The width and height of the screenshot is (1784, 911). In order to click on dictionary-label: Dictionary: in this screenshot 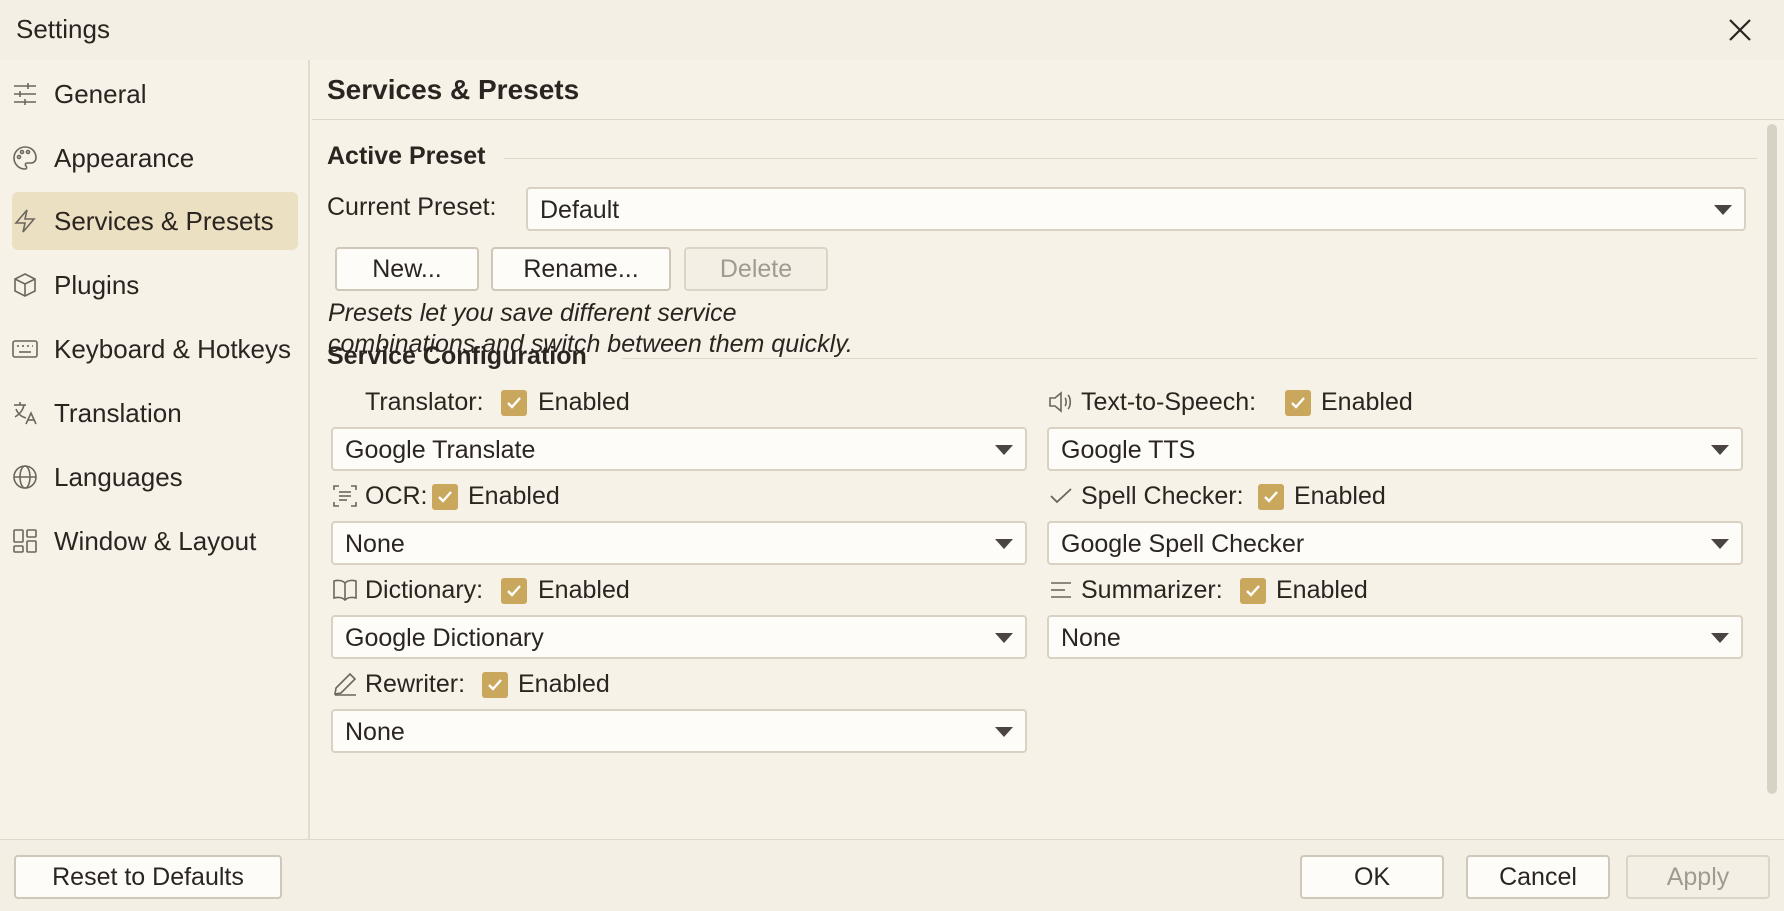, I will do `click(424, 590)`.